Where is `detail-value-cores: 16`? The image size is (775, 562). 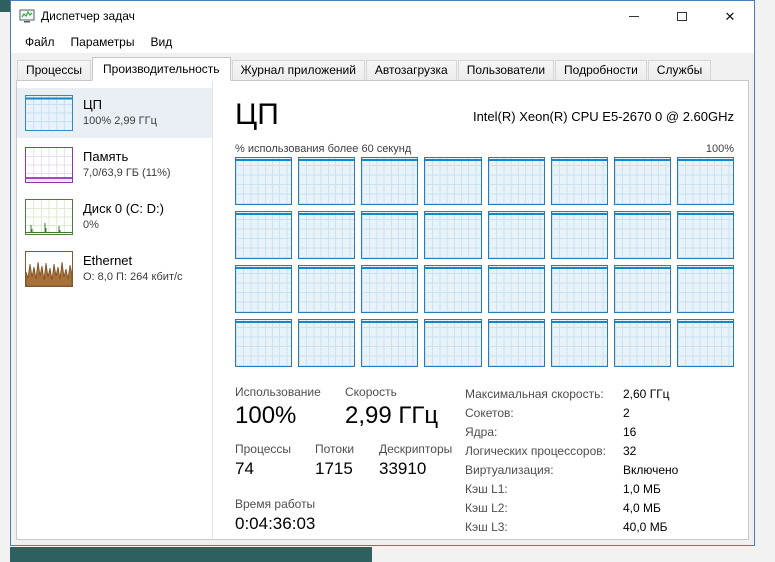
detail-value-cores: 16 is located at coordinates (630, 432).